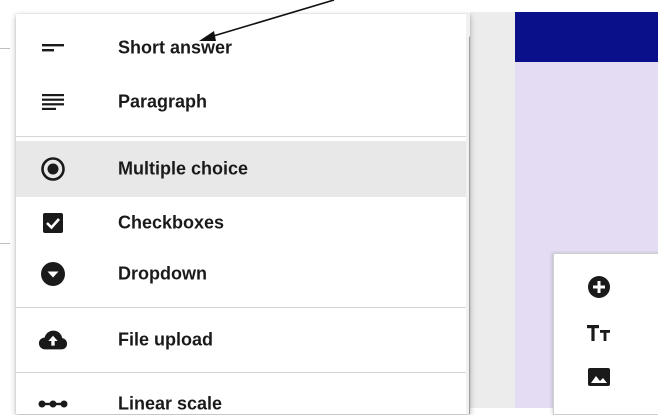 This screenshot has height=415, width=658. I want to click on top-margin, so click(329, 6).